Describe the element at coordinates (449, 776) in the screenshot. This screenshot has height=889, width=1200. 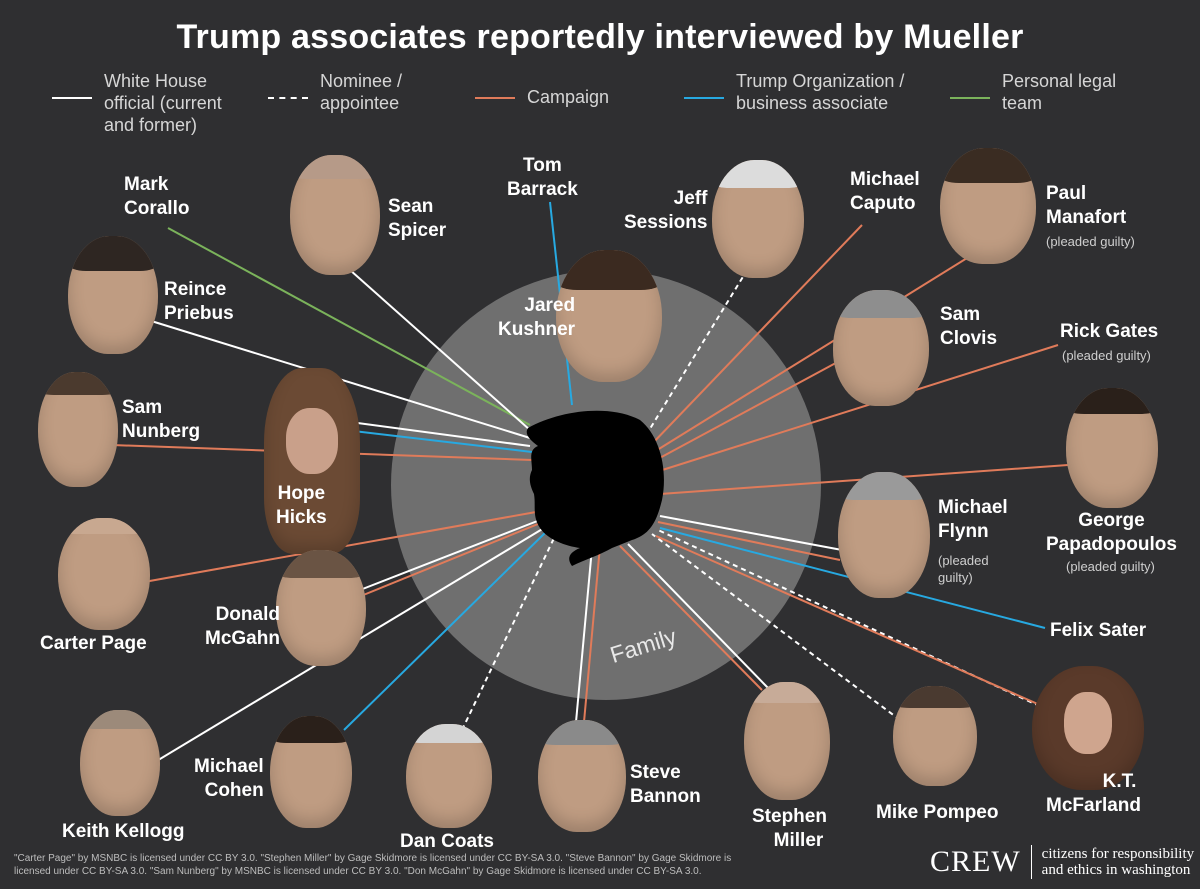
I see `dan-coats-photo` at that location.